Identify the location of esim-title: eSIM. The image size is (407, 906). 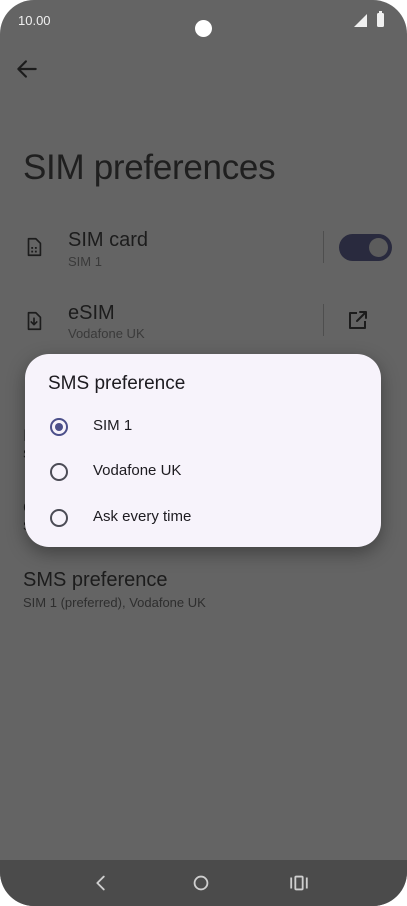
(91, 313).